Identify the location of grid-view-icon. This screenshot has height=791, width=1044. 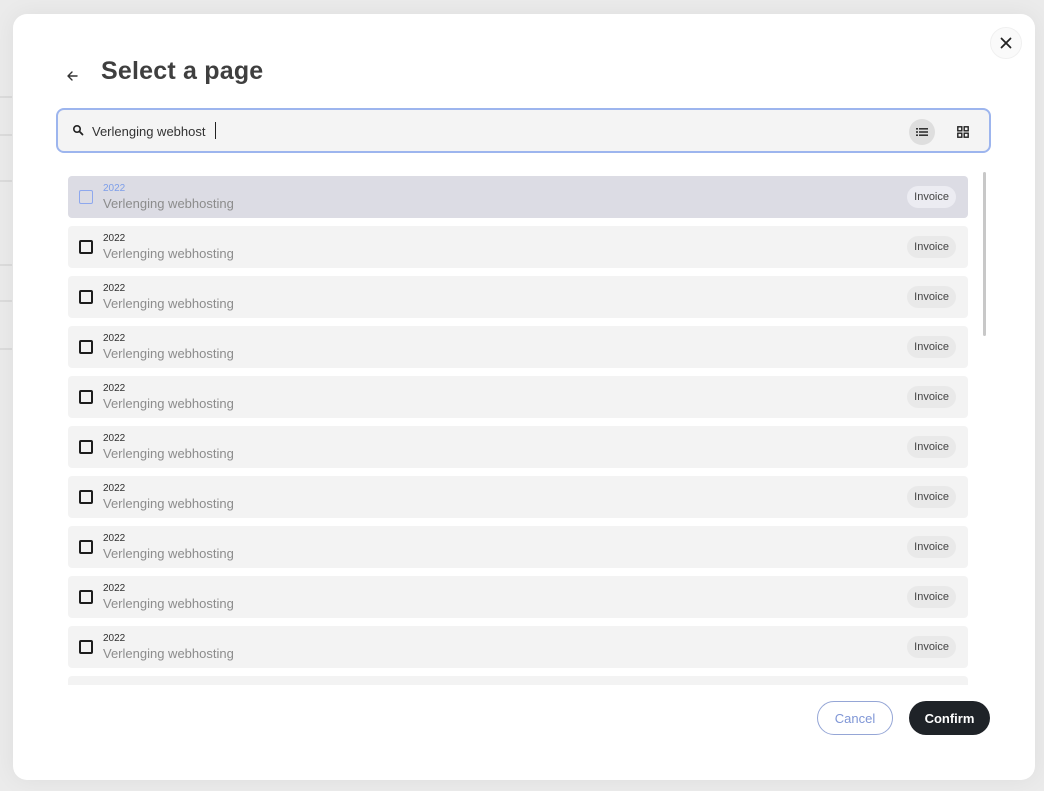
(963, 132).